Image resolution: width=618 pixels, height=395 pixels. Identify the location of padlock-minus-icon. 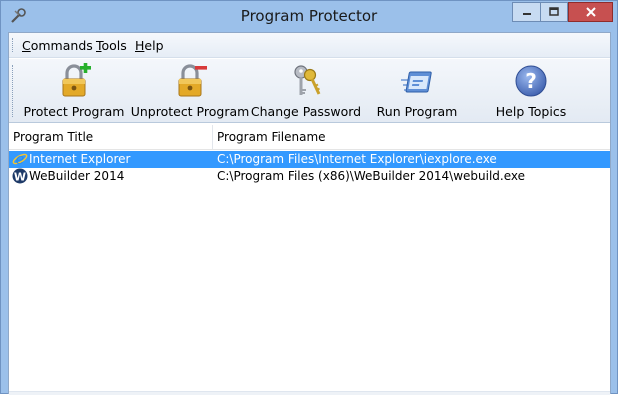
(192, 80).